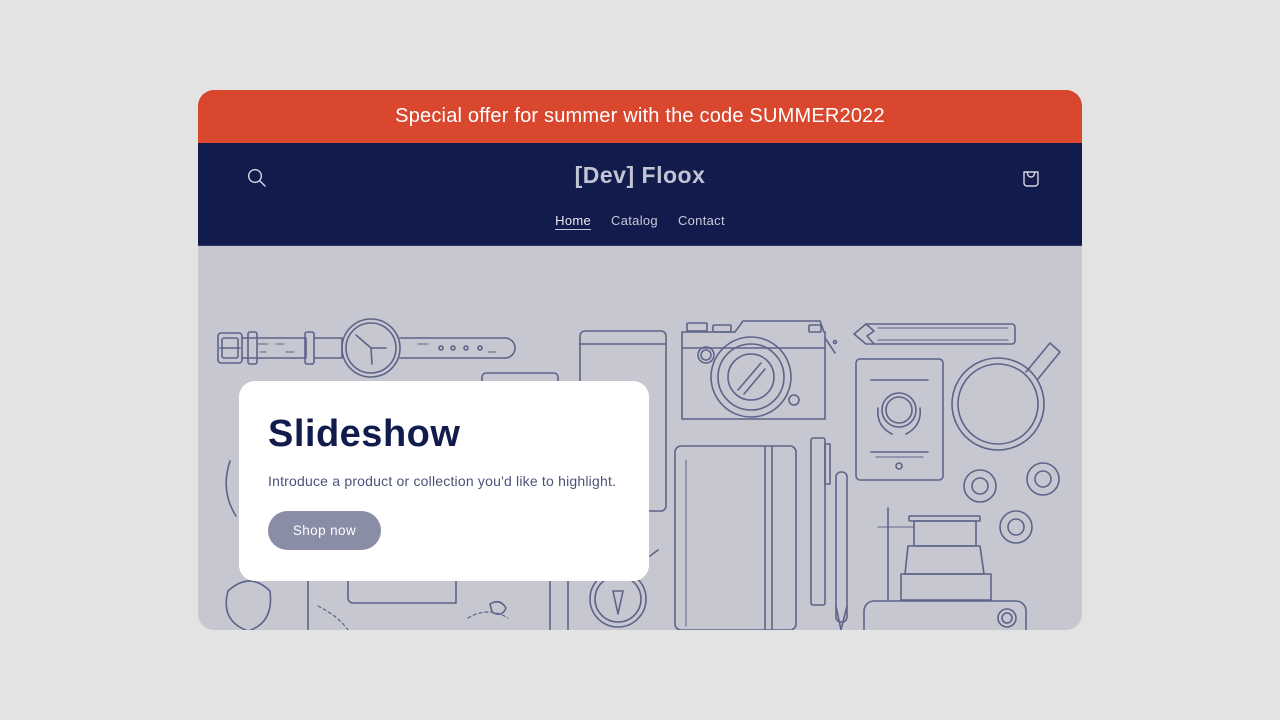  What do you see at coordinates (829, 533) in the screenshot?
I see `pen-illustration` at bounding box center [829, 533].